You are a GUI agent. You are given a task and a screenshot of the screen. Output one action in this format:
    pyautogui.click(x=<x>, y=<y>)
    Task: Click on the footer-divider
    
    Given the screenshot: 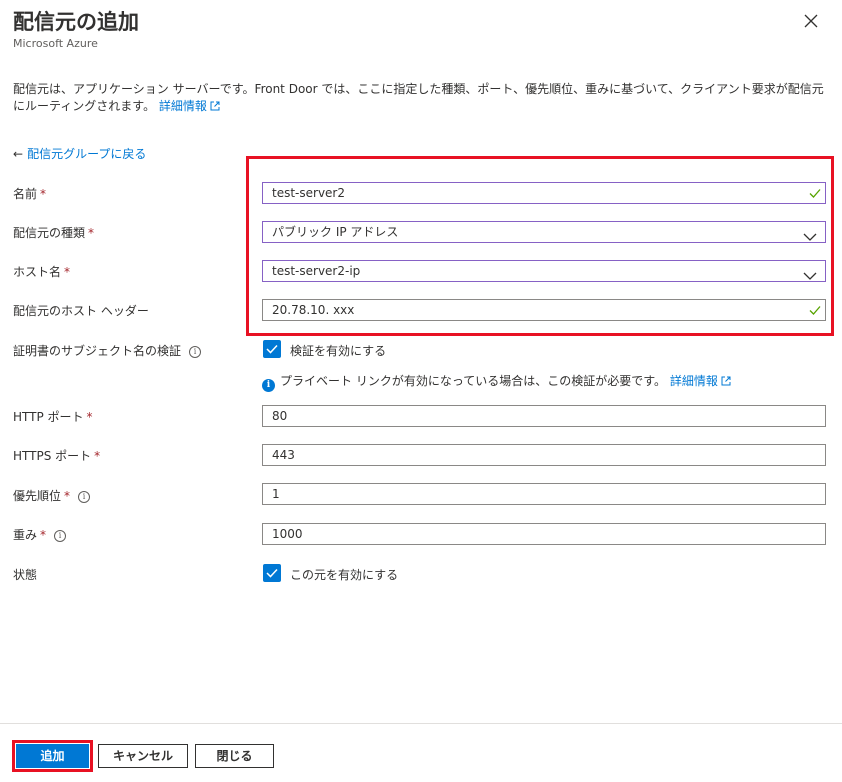 What is the action you would take?
    pyautogui.click(x=421, y=723)
    